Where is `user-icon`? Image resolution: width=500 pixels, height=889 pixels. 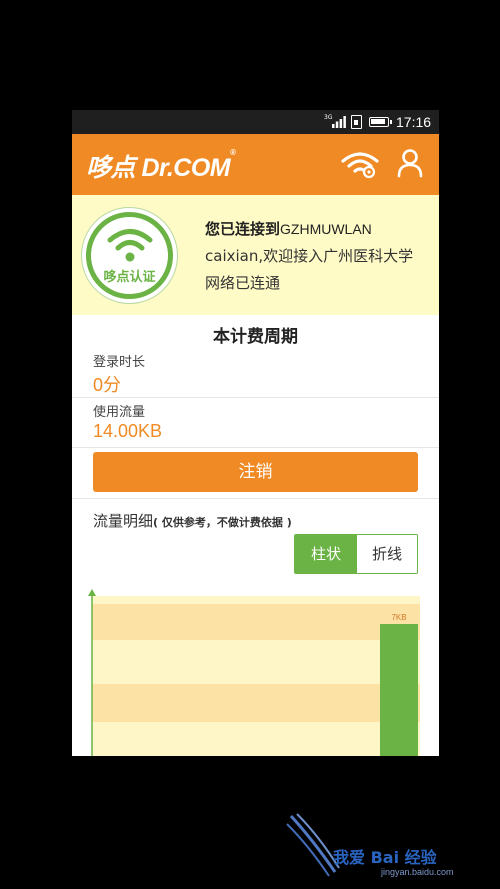 user-icon is located at coordinates (410, 163).